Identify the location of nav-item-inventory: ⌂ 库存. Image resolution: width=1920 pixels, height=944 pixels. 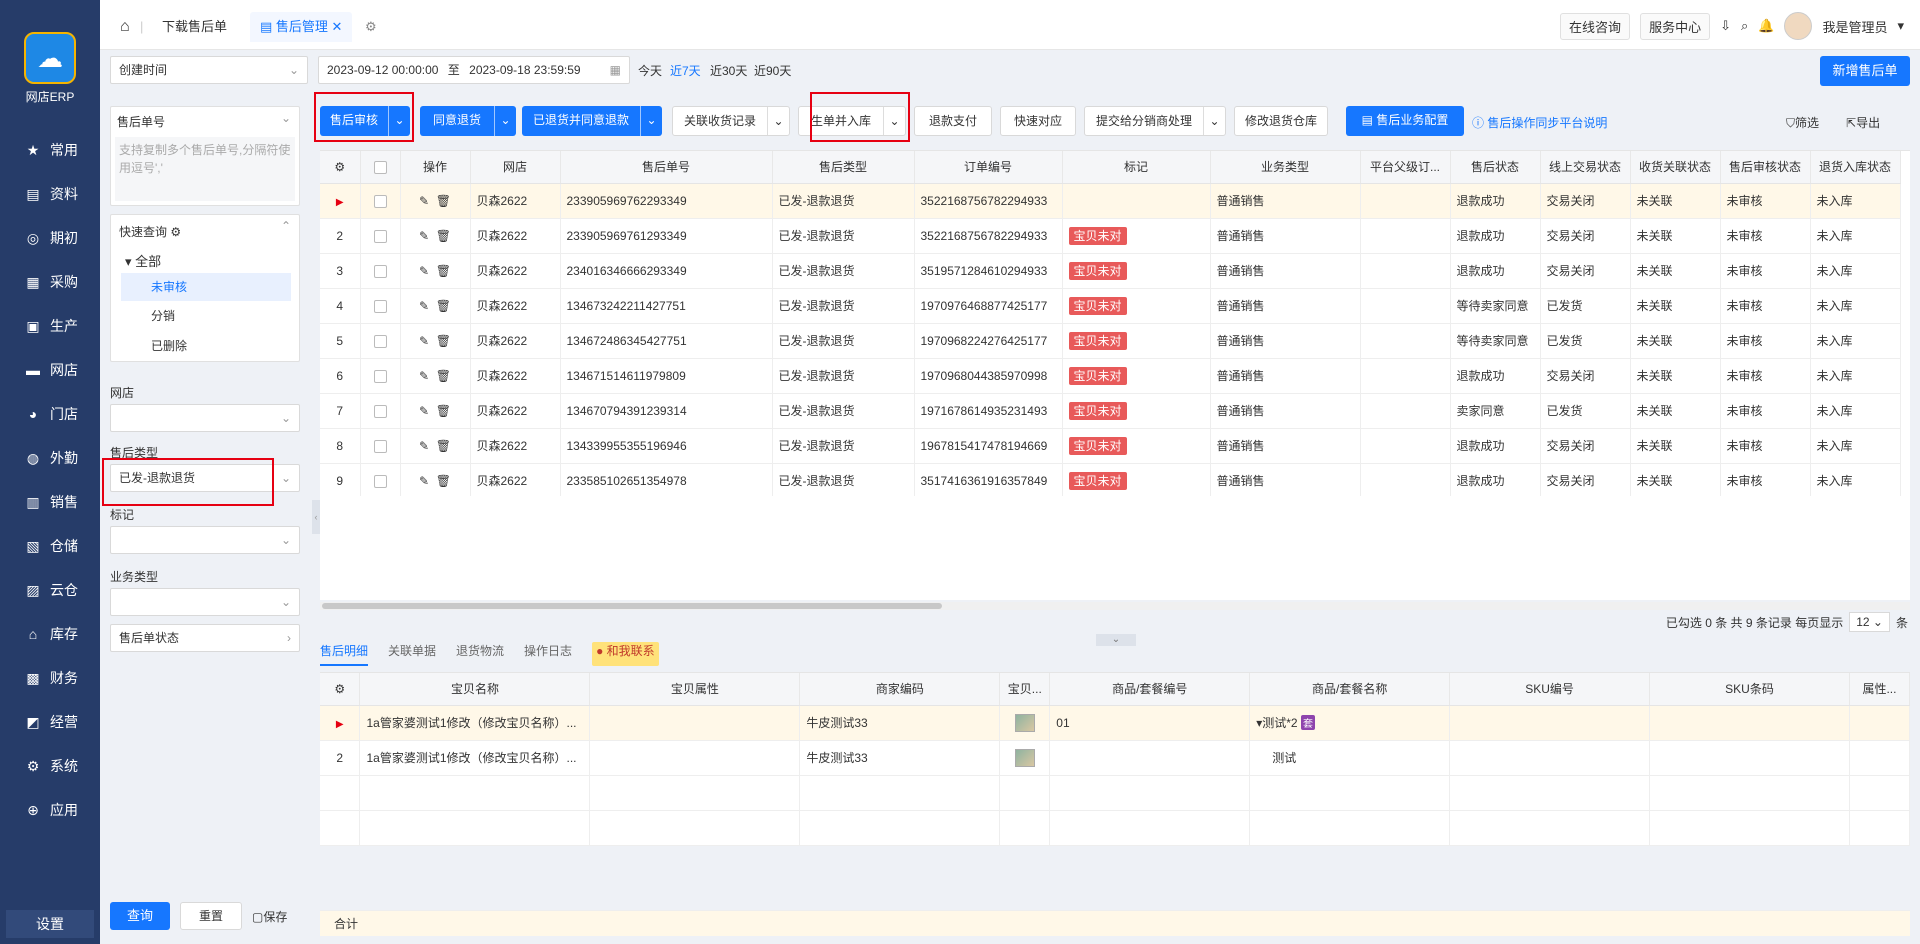
(50, 634).